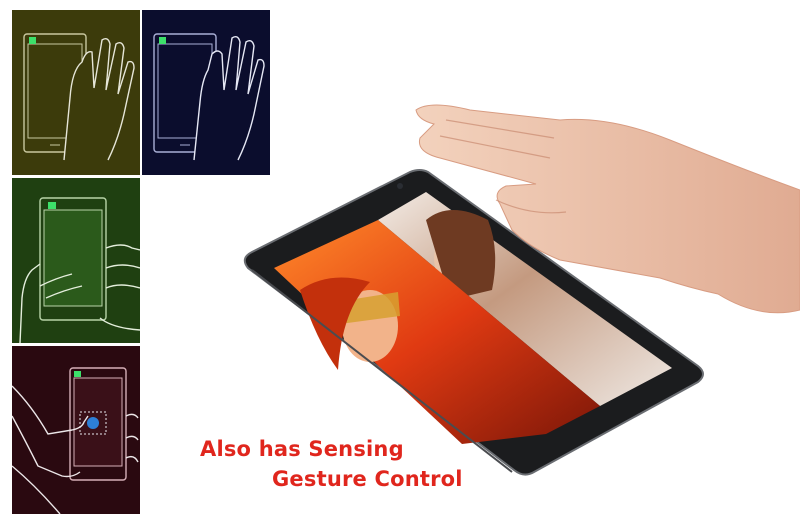  I want to click on gesture-panel-wave-yellow, so click(76, 92).